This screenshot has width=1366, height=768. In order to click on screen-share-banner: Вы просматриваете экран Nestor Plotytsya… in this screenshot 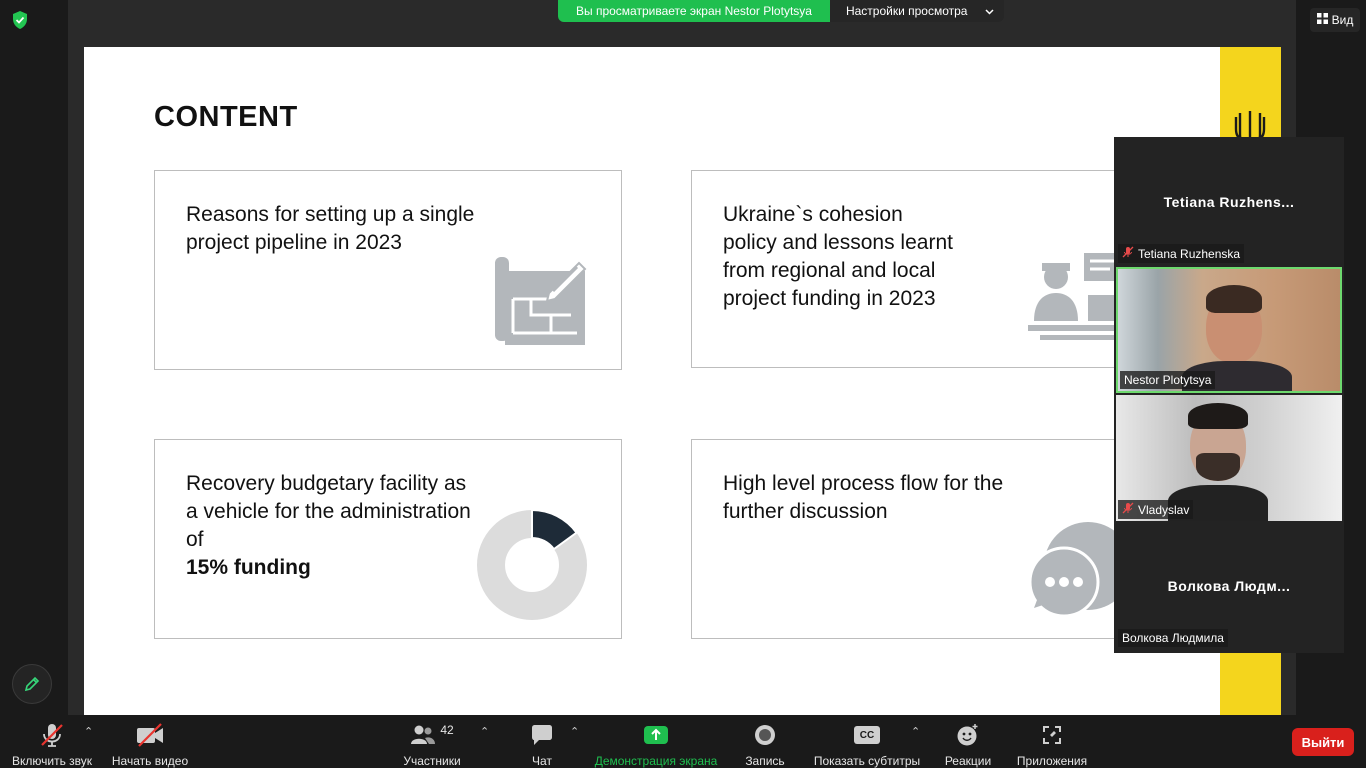, I will do `click(781, 11)`.